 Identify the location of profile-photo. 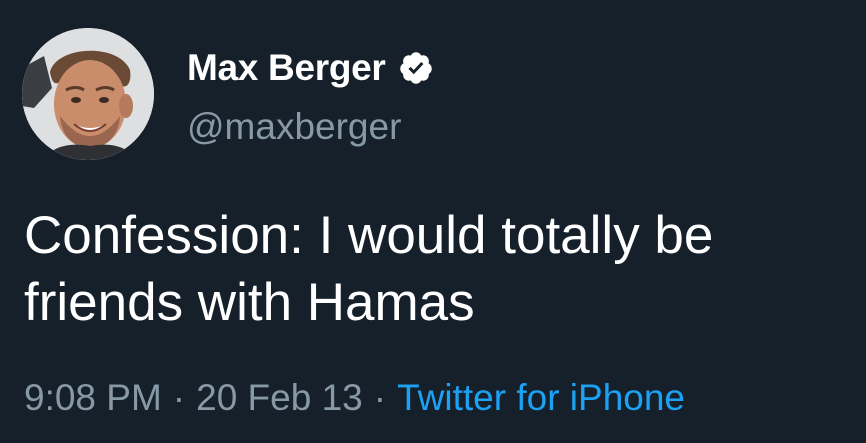
(88, 94).